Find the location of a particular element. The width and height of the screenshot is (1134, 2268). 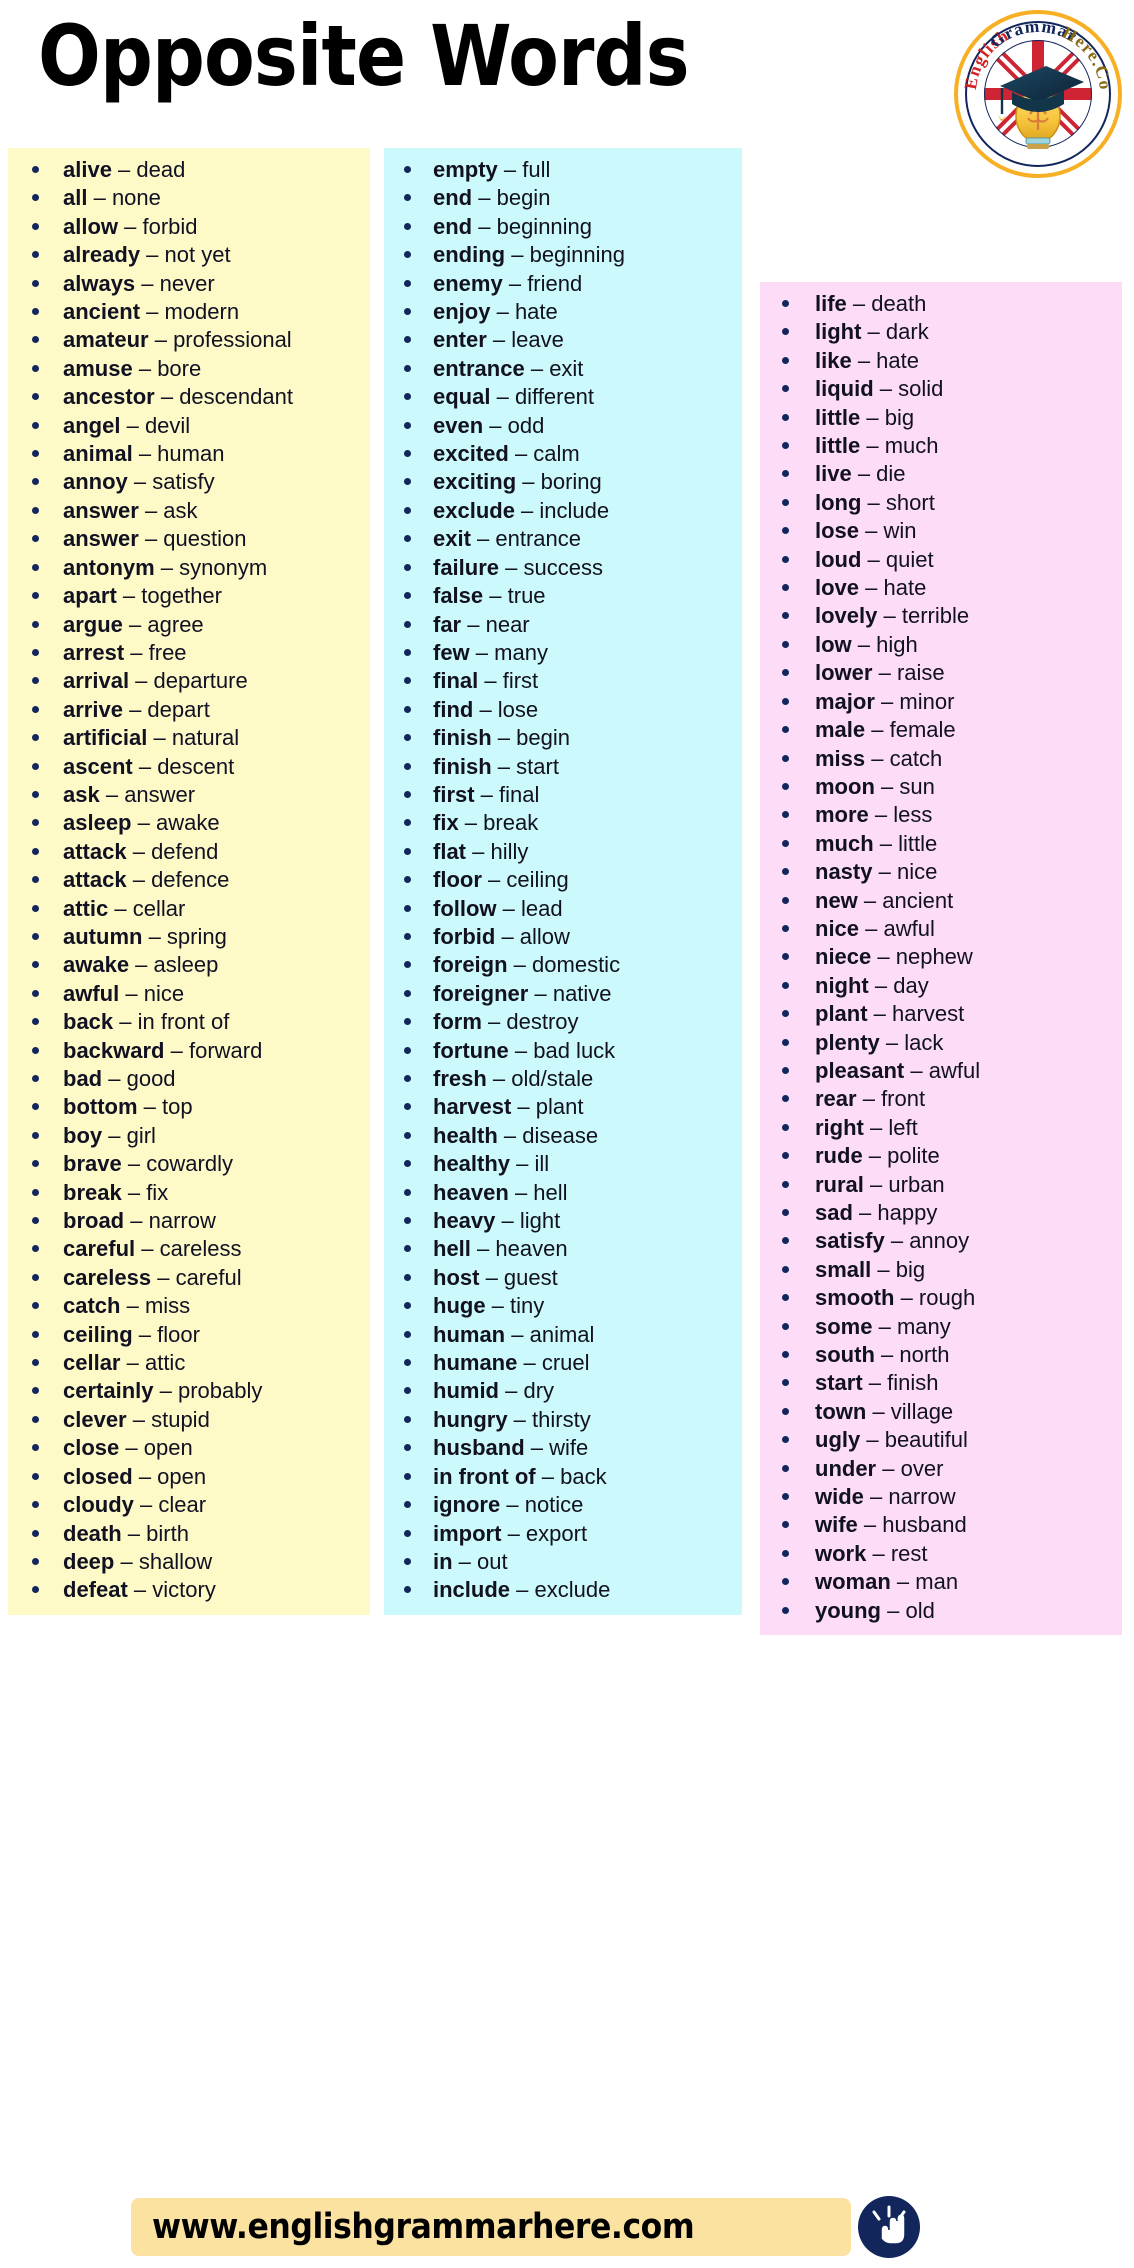

word-pair: failure – success is located at coordinates (573, 568).